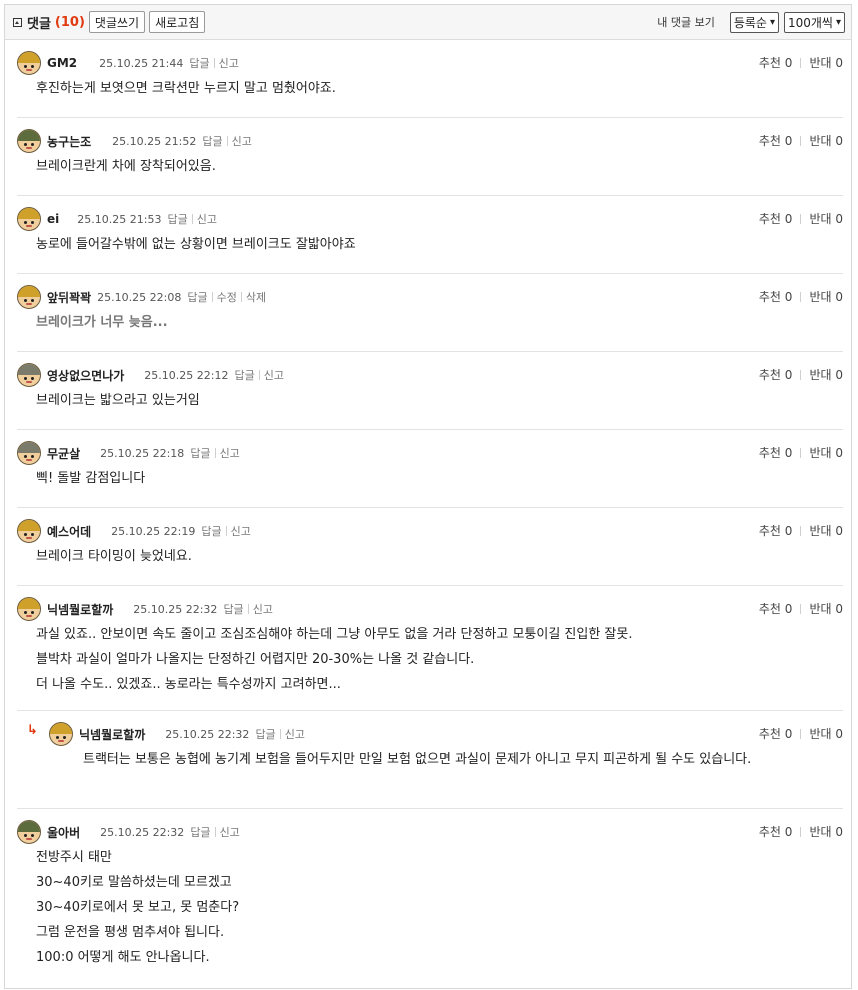 This screenshot has width=858, height=990. What do you see at coordinates (177, 22) in the screenshot?
I see `refresh-button: 새로고침` at bounding box center [177, 22].